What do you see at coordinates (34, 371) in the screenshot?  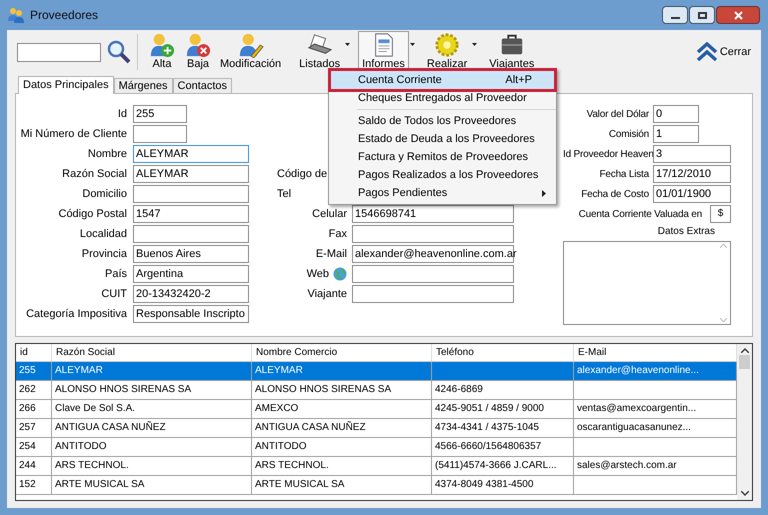 I see `table-cell: 255` at bounding box center [34, 371].